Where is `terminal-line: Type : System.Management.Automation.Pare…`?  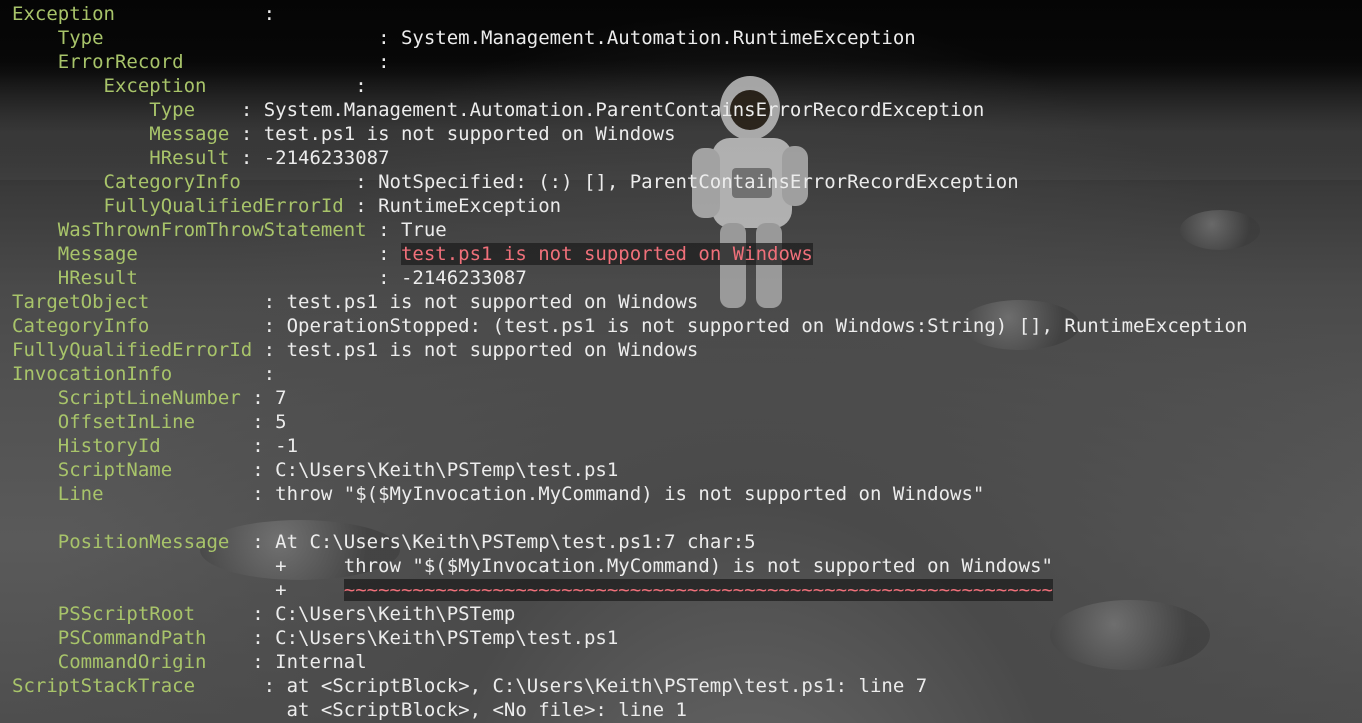 terminal-line: Type : System.Management.Automation.Pare… is located at coordinates (498, 110).